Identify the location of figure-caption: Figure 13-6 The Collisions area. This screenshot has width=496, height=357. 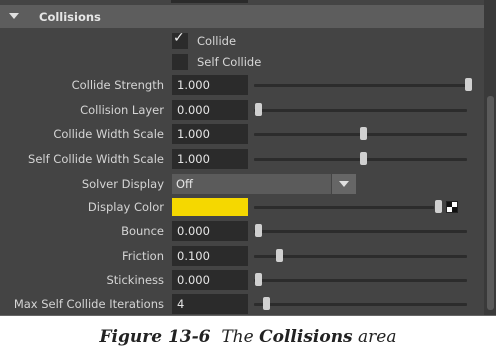
(248, 337).